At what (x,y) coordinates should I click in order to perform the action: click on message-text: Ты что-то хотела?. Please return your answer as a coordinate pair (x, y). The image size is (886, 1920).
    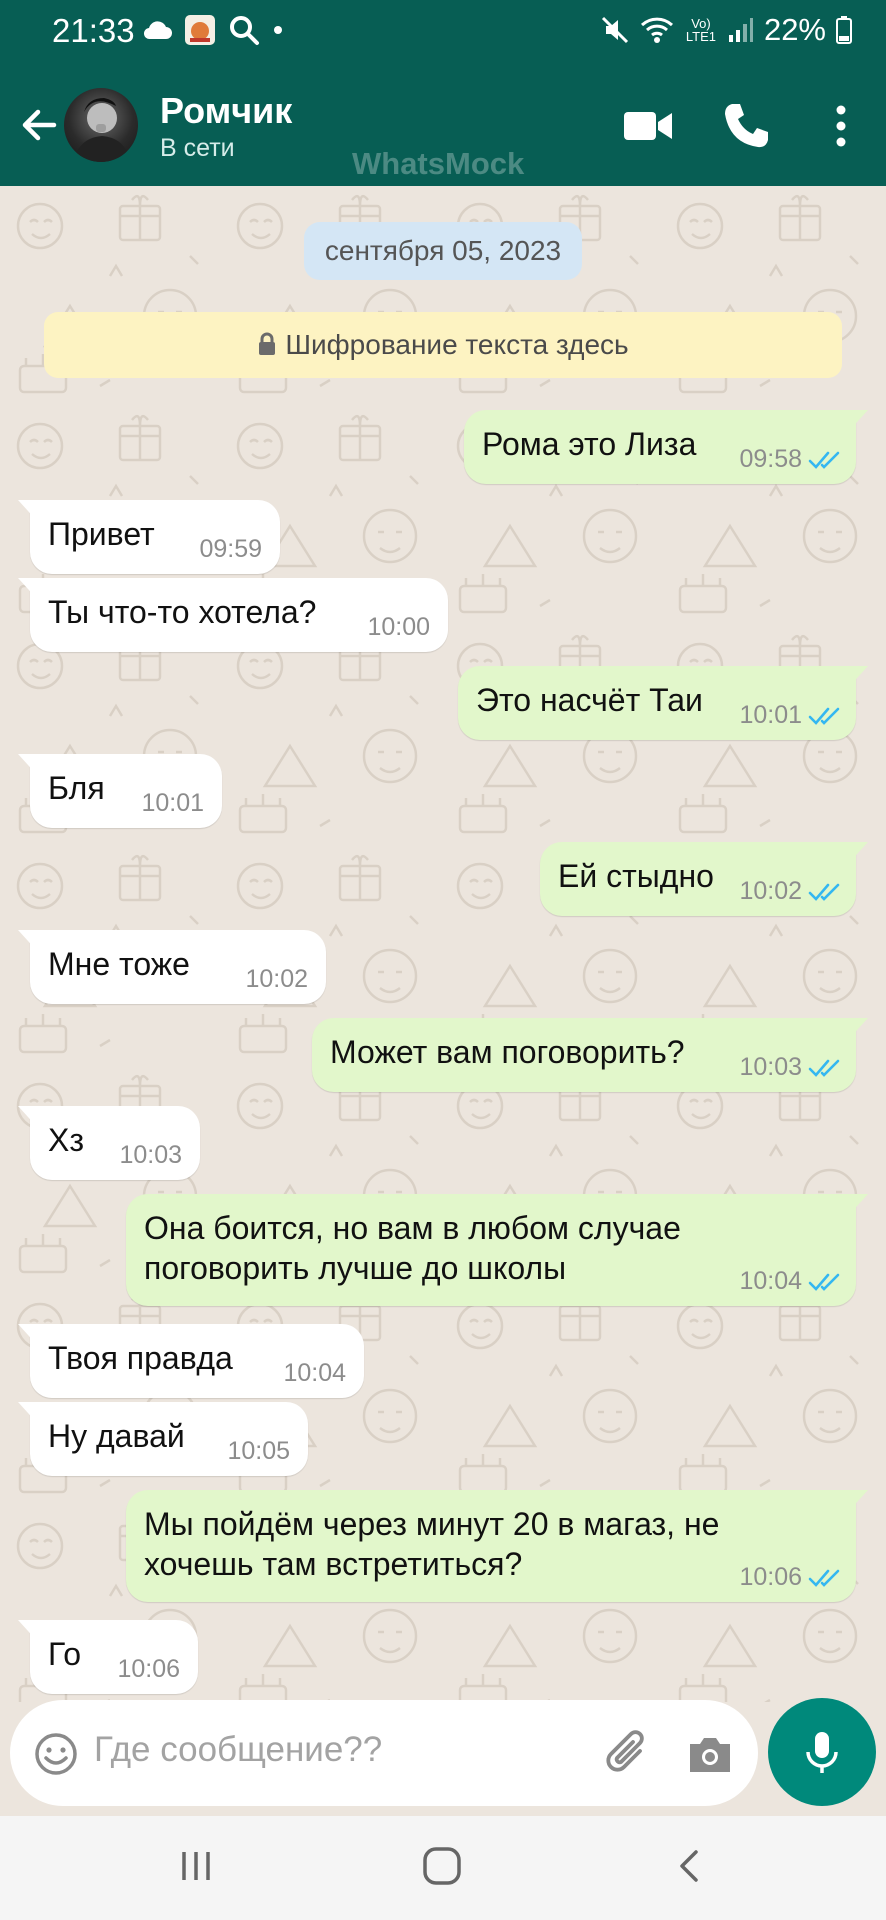
    Looking at the image, I should click on (182, 612).